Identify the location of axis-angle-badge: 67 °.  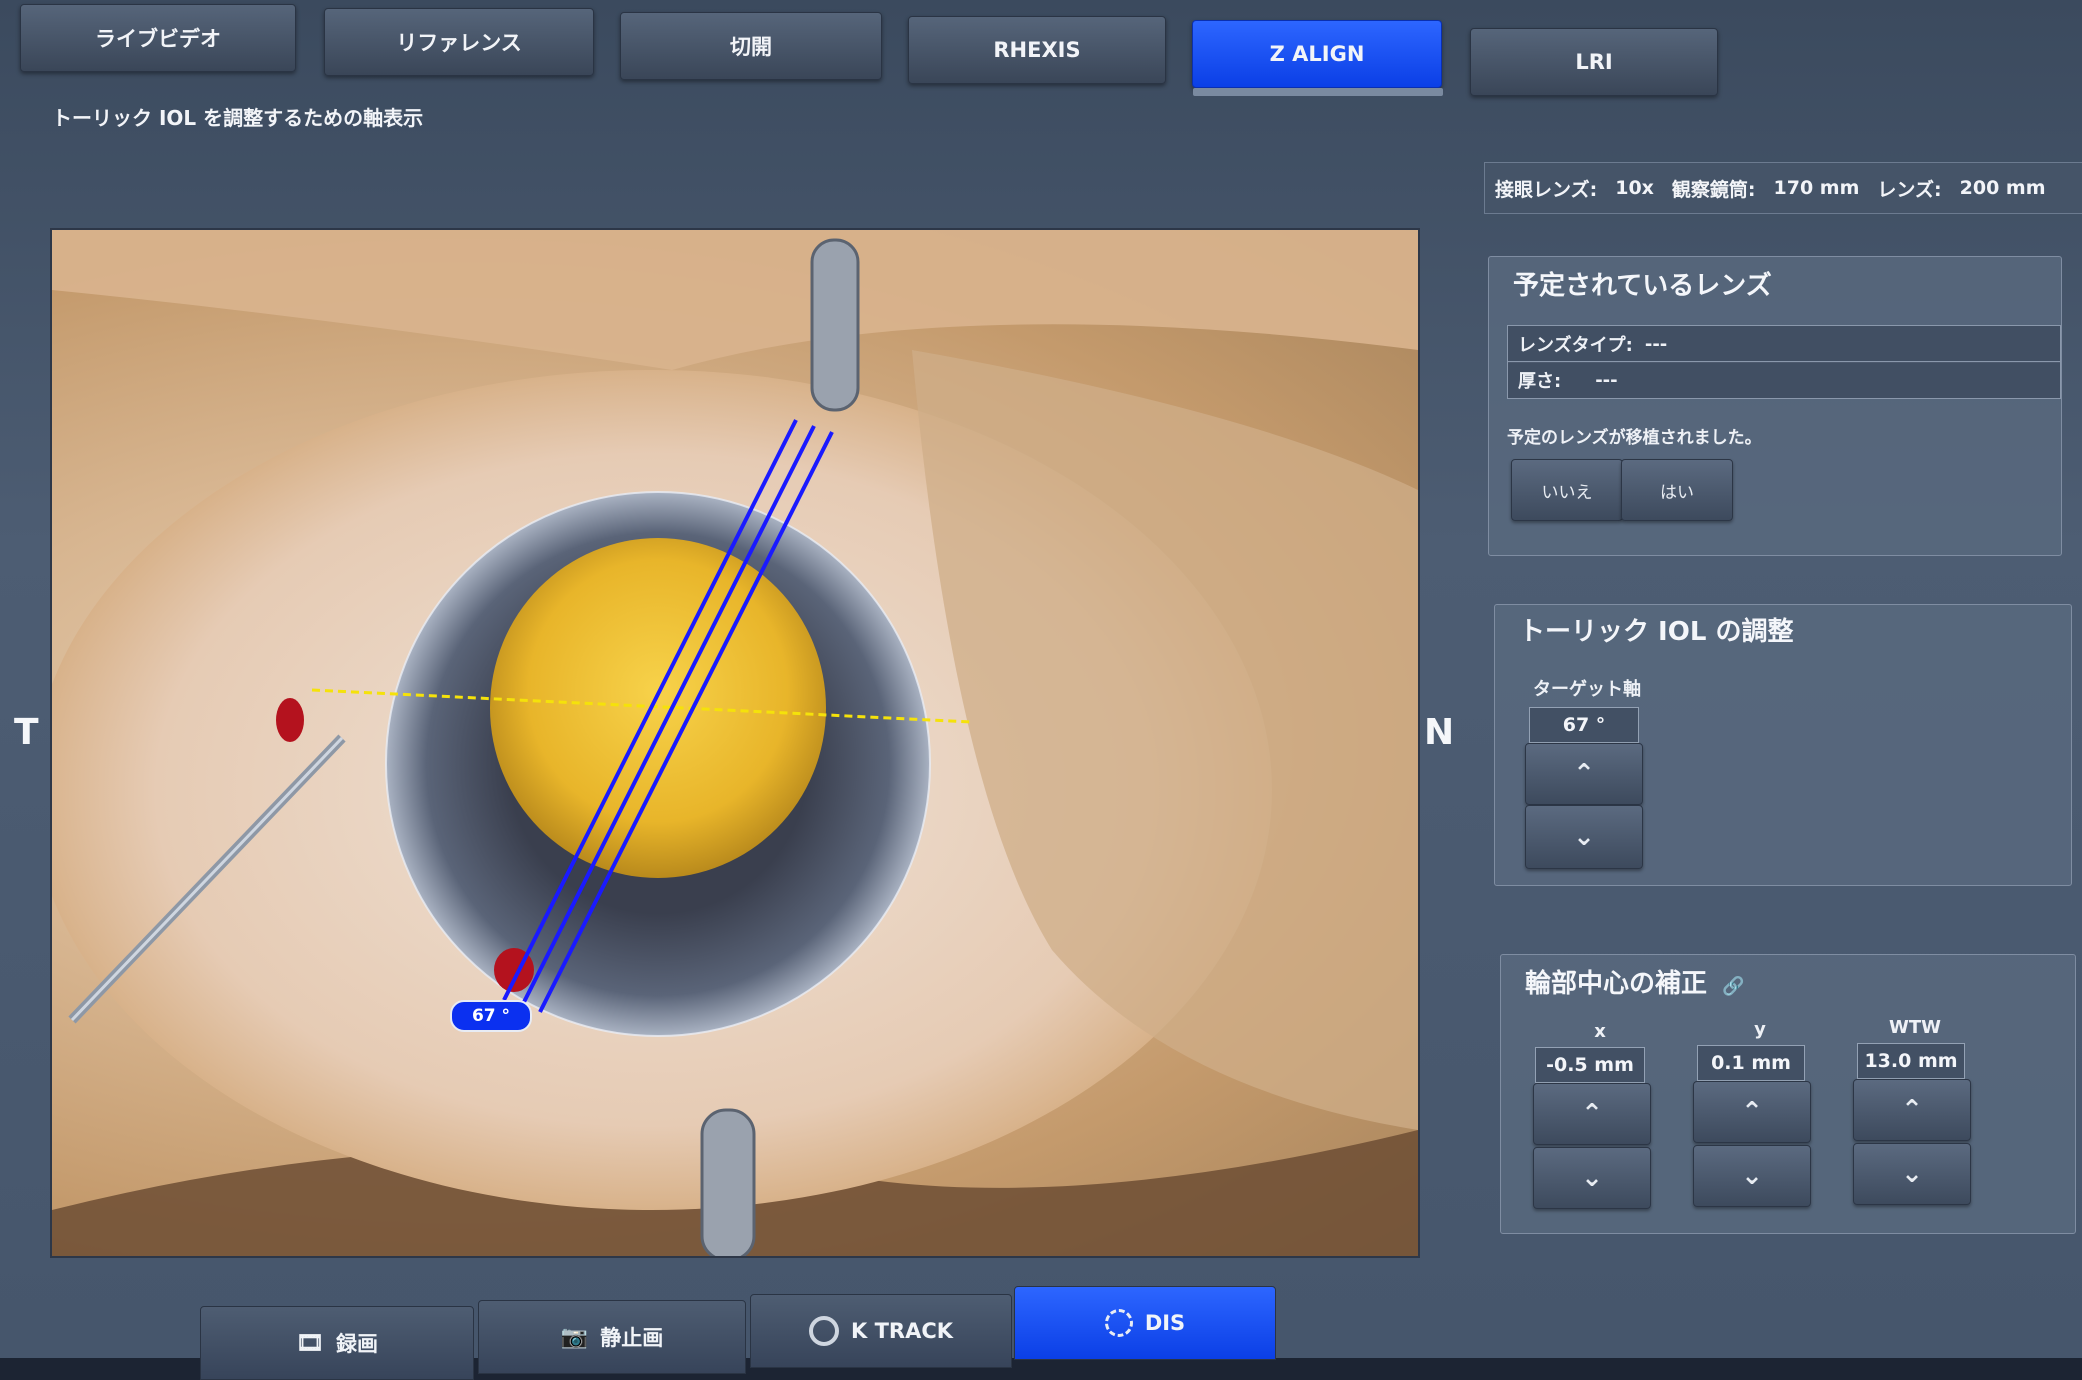
(491, 1016).